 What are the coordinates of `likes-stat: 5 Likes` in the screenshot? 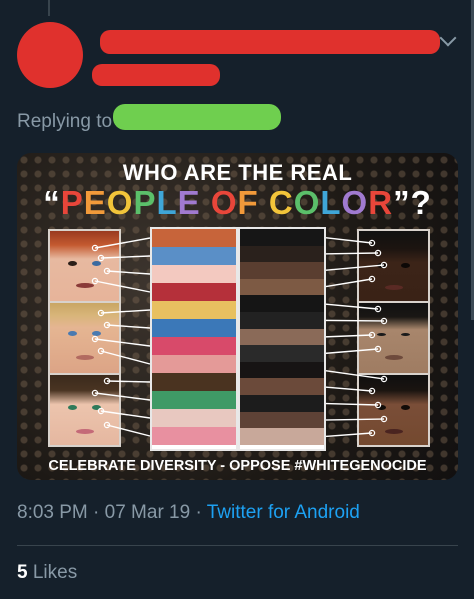 It's located at (47, 573).